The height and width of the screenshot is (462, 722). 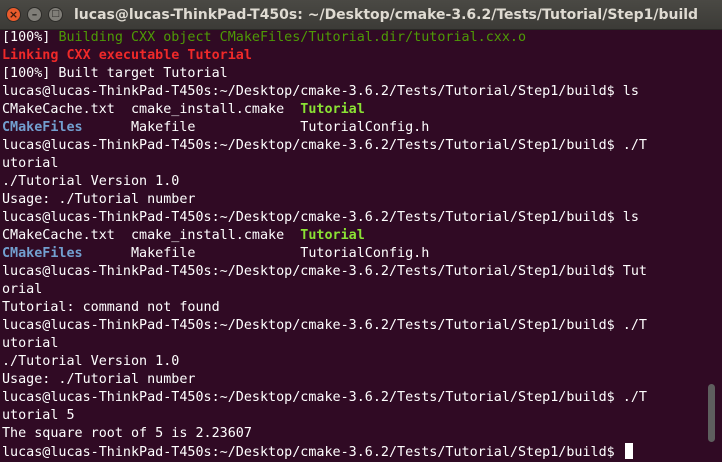 What do you see at coordinates (115, 73) in the screenshot?
I see `terminal-text: [100%] Built target Tutorial` at bounding box center [115, 73].